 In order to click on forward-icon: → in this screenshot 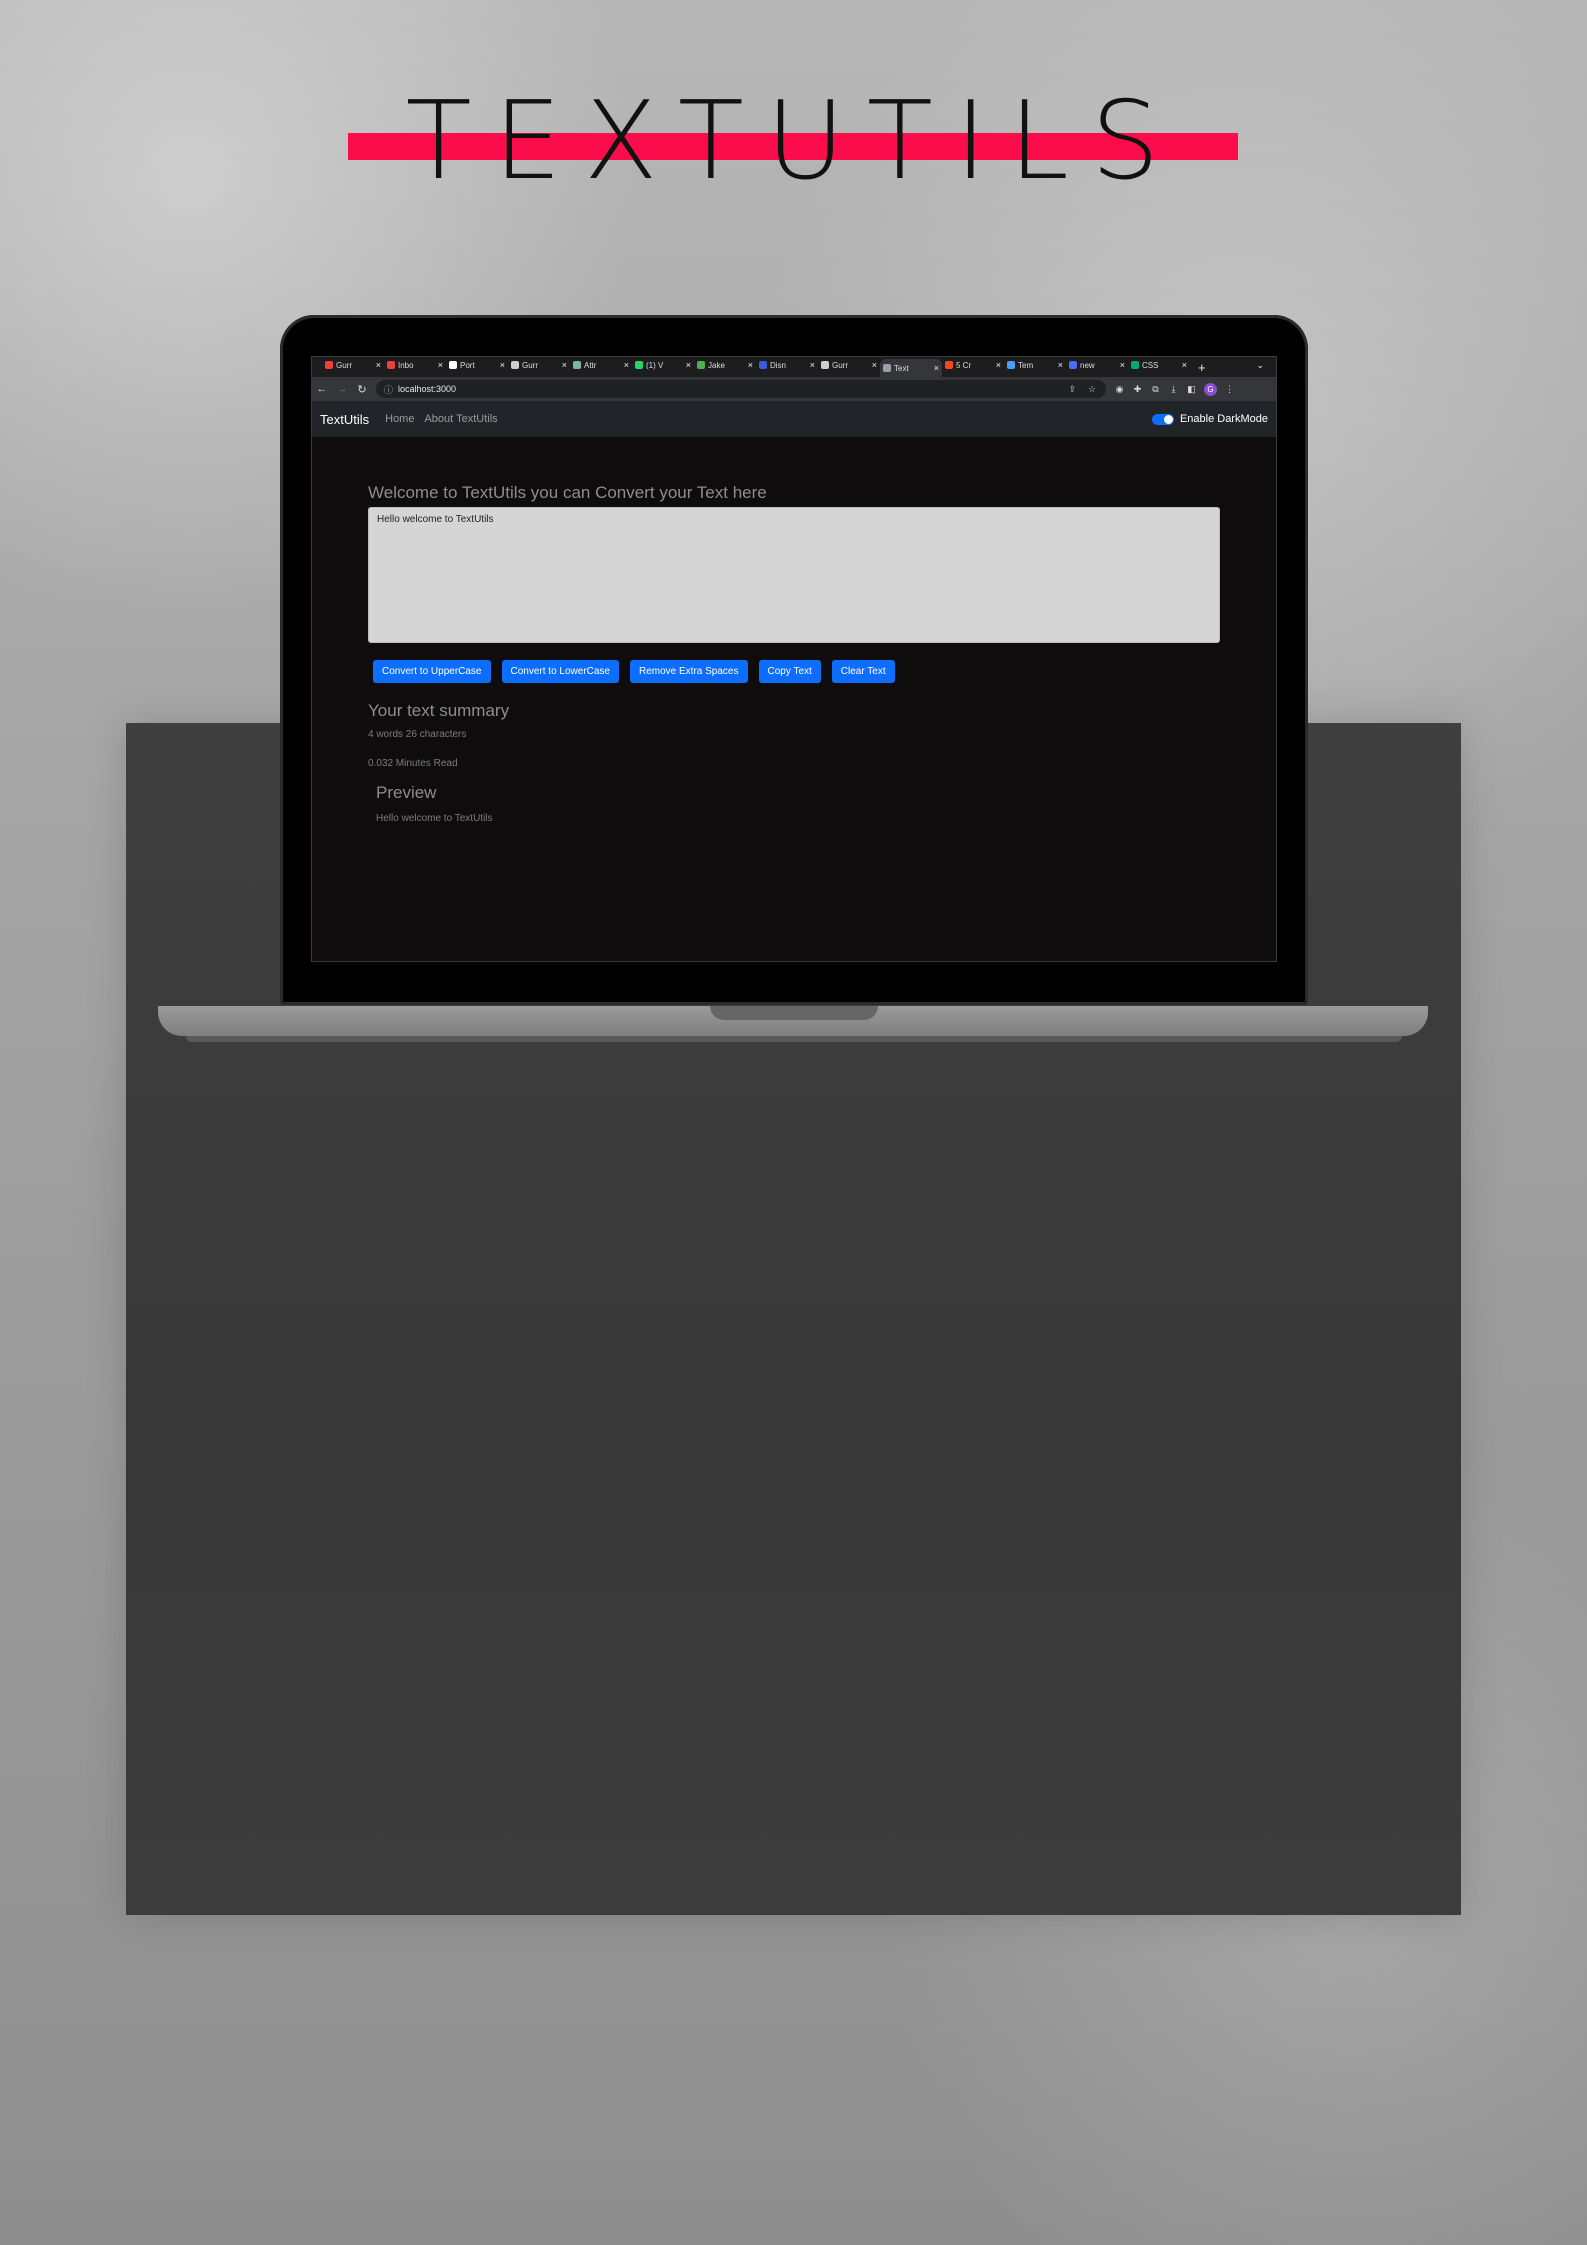, I will do `click(342, 389)`.